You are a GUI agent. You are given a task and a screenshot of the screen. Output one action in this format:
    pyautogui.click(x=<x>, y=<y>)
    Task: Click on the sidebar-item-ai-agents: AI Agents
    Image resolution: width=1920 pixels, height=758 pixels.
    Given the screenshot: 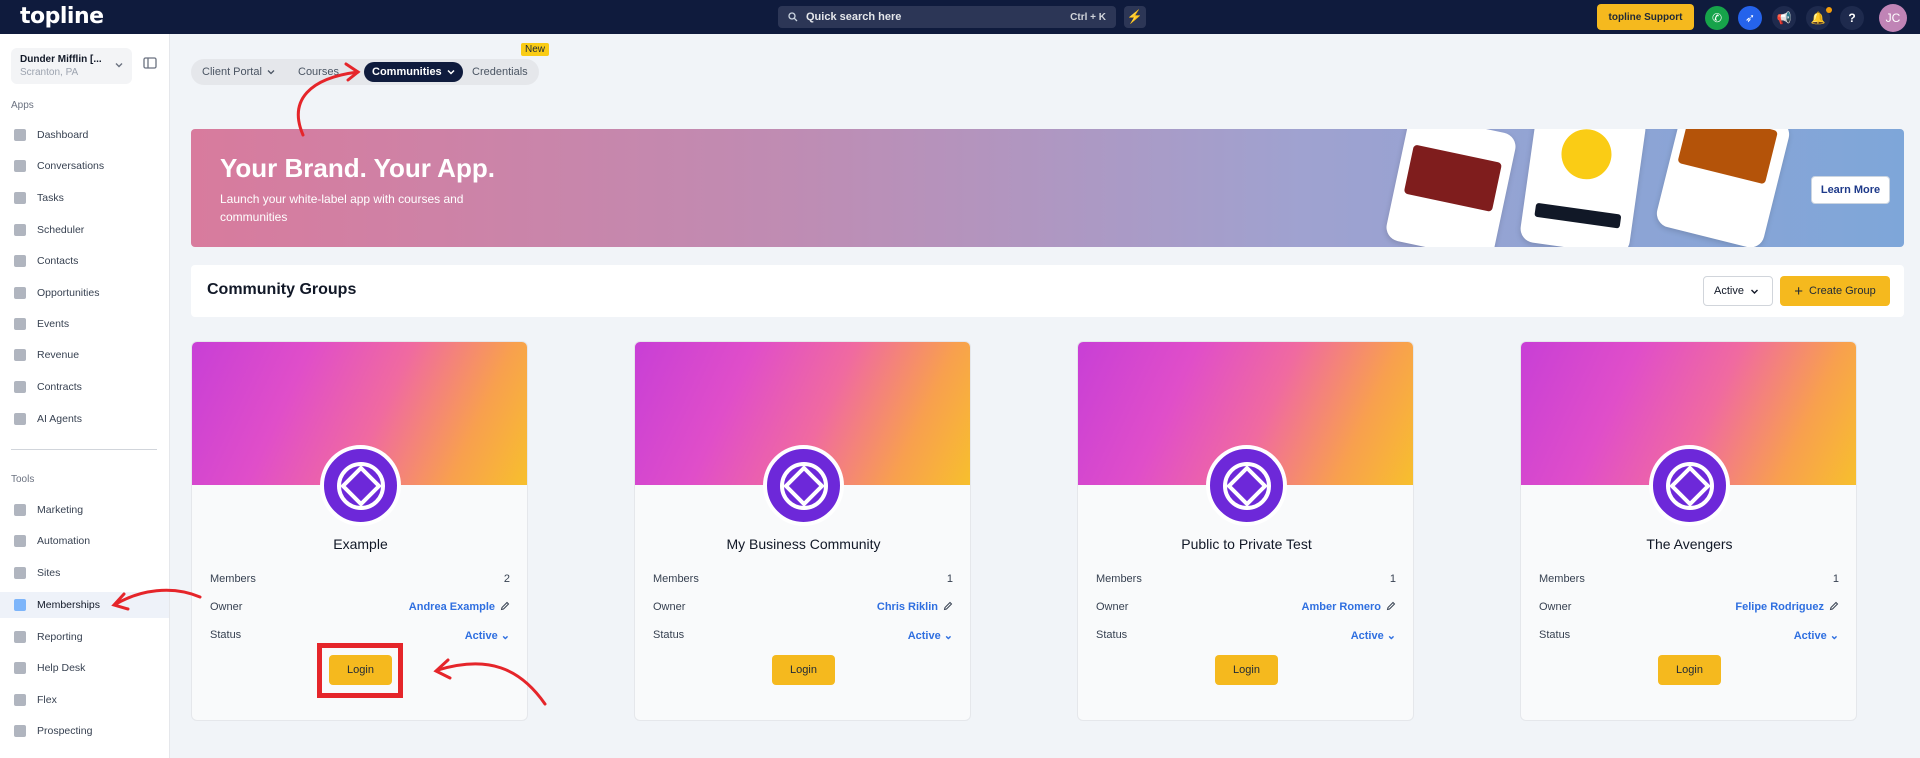 What is the action you would take?
    pyautogui.click(x=84, y=419)
    